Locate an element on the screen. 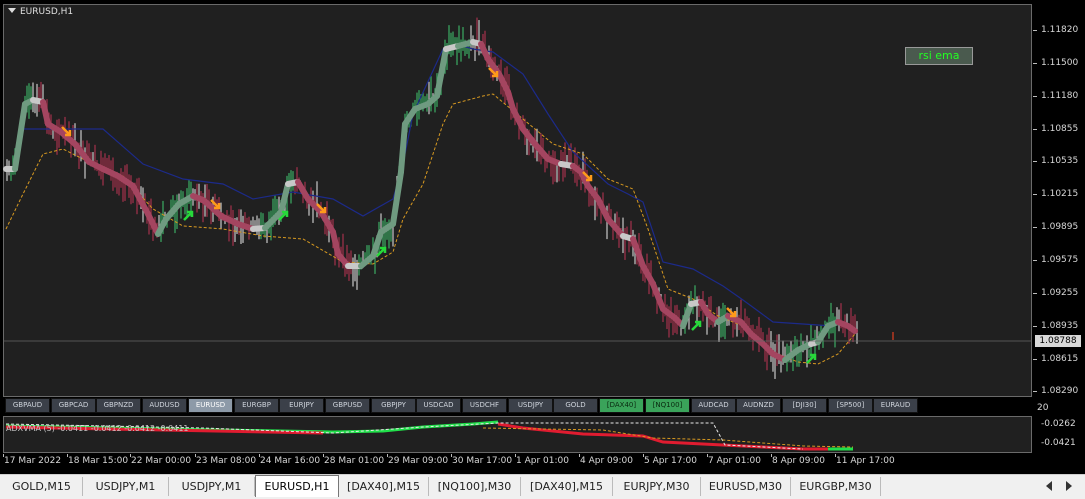  time-axis-label: 5 Apr 17:00 is located at coordinates (670, 461).